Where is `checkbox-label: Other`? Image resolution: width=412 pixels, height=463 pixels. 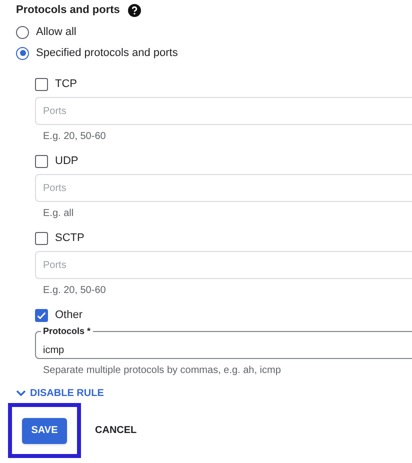
checkbox-label: Other is located at coordinates (69, 315).